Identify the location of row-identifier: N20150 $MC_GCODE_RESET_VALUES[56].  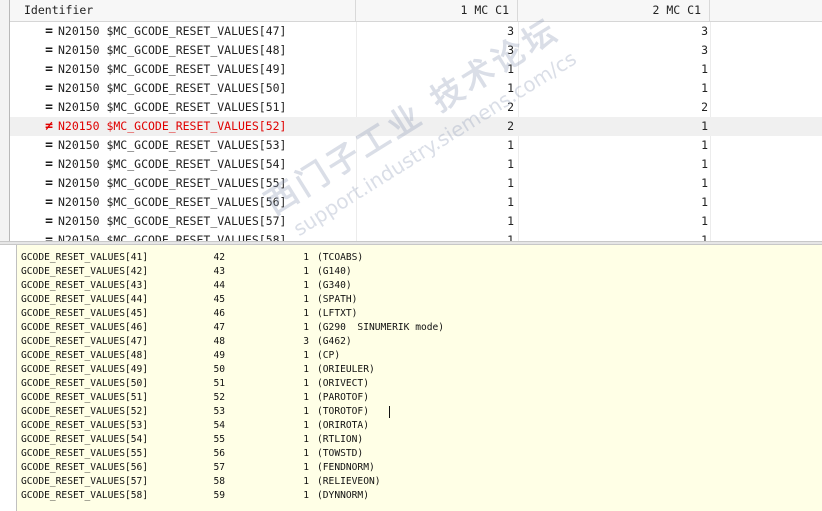
(172, 202).